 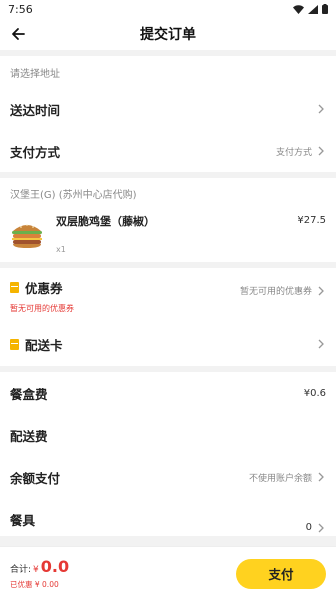 What do you see at coordinates (35, 110) in the screenshot?
I see `delivery-time-label: 送达时间` at bounding box center [35, 110].